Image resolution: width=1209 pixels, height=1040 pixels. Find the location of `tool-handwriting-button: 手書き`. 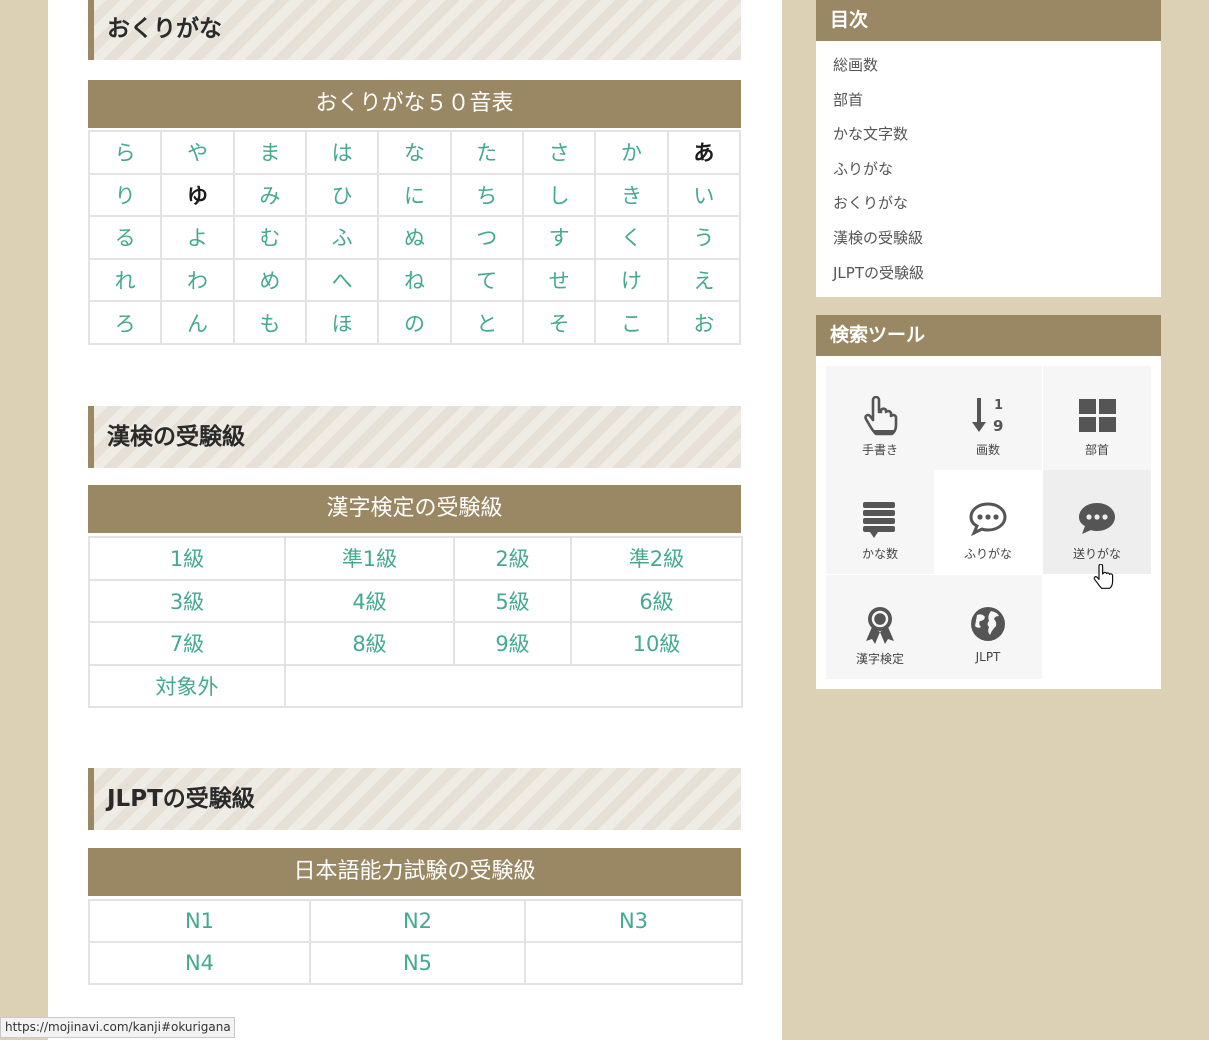

tool-handwriting-button: 手書き is located at coordinates (880, 418).